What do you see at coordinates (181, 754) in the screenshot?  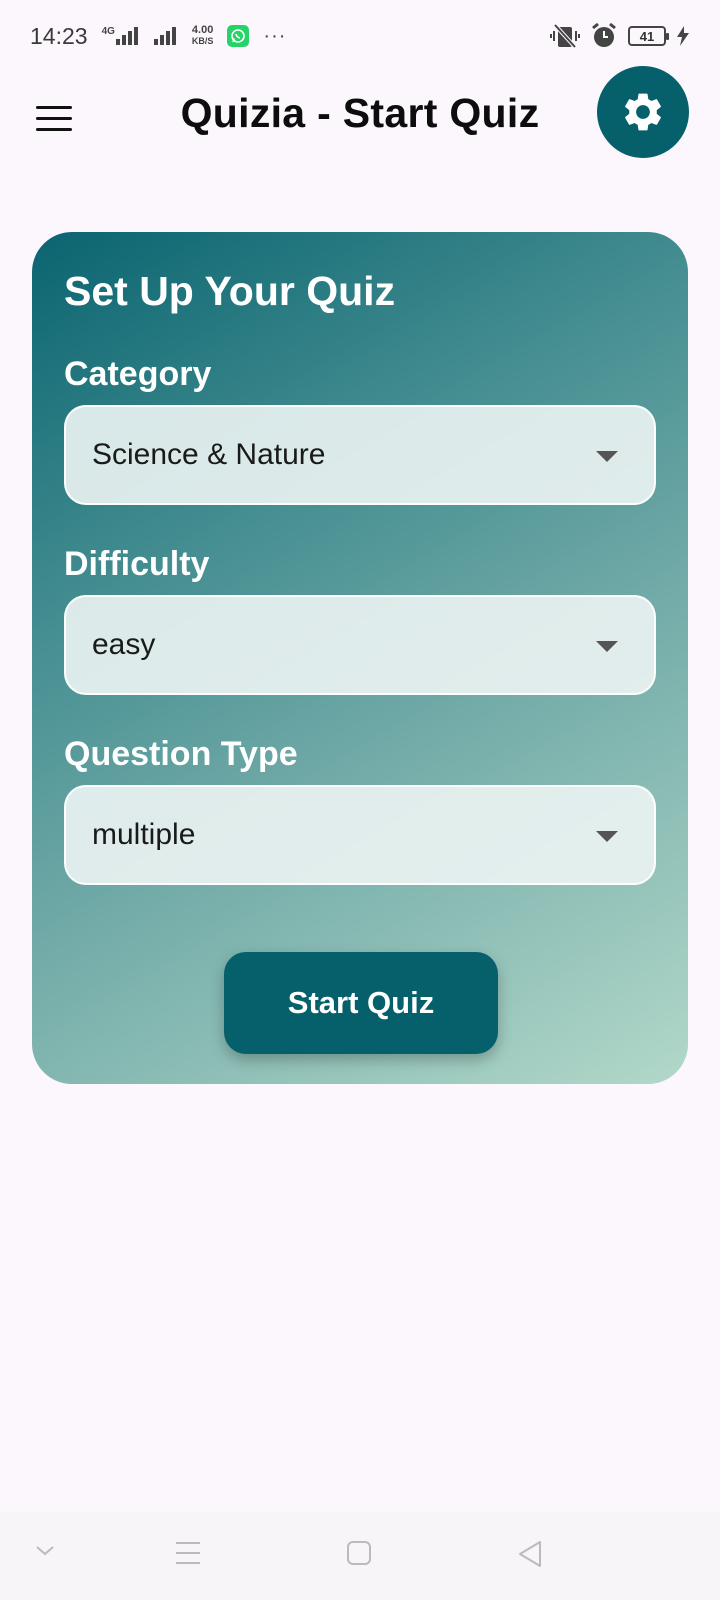 I see `question-type-label: Question Type` at bounding box center [181, 754].